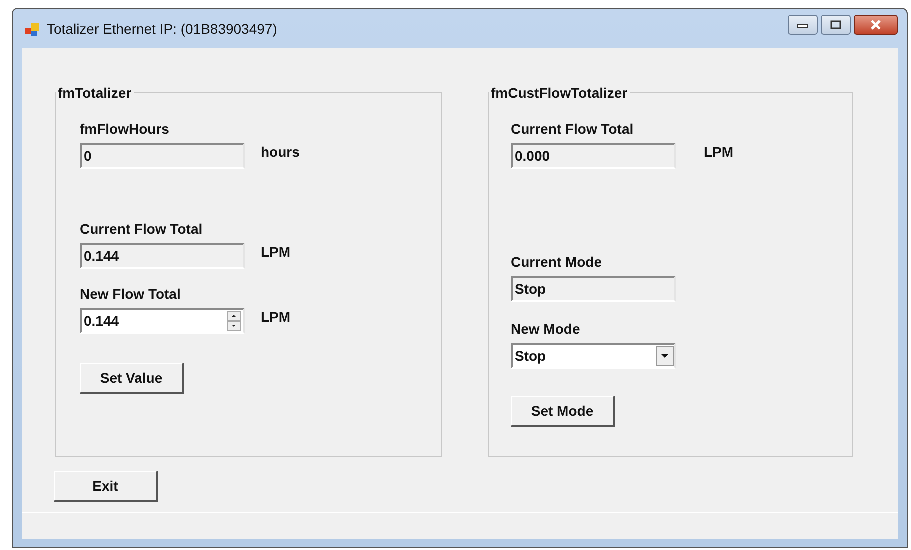 The width and height of the screenshot is (911, 550). What do you see at coordinates (559, 93) in the screenshot?
I see `group-title: fmCustFlowTotalizer` at bounding box center [559, 93].